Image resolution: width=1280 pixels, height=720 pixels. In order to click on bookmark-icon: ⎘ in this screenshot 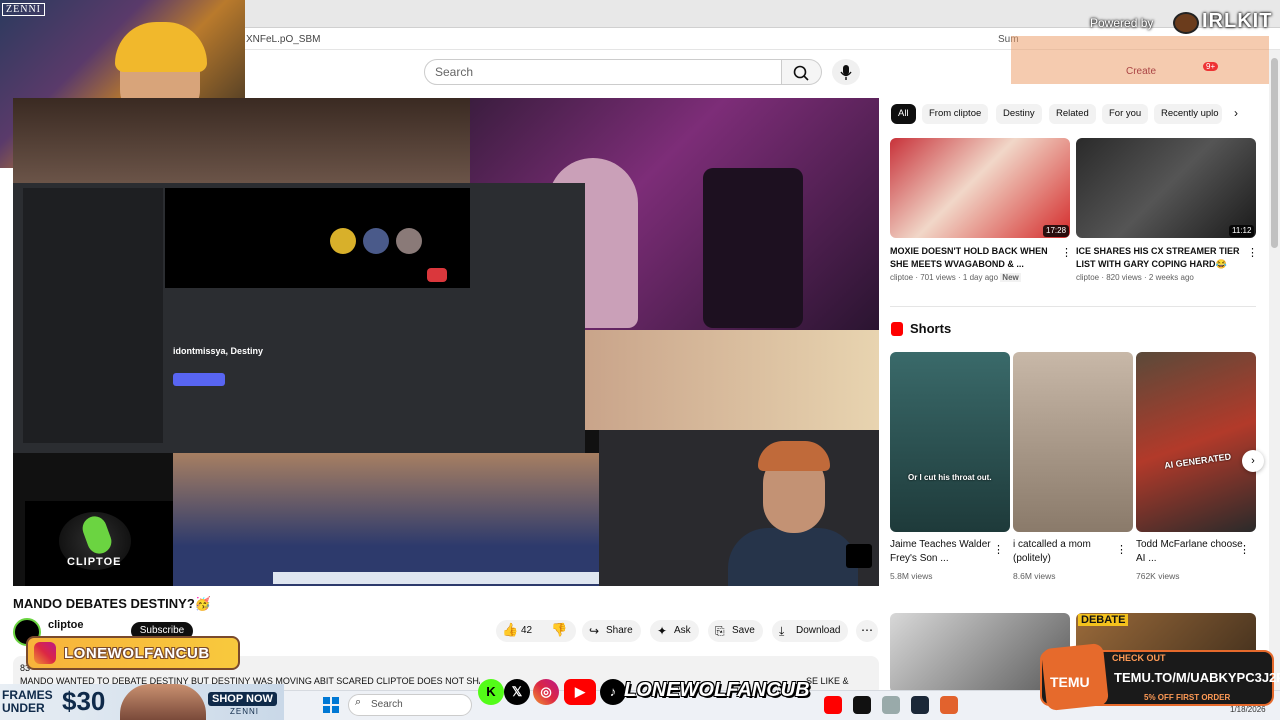, I will do `click(720, 631)`.